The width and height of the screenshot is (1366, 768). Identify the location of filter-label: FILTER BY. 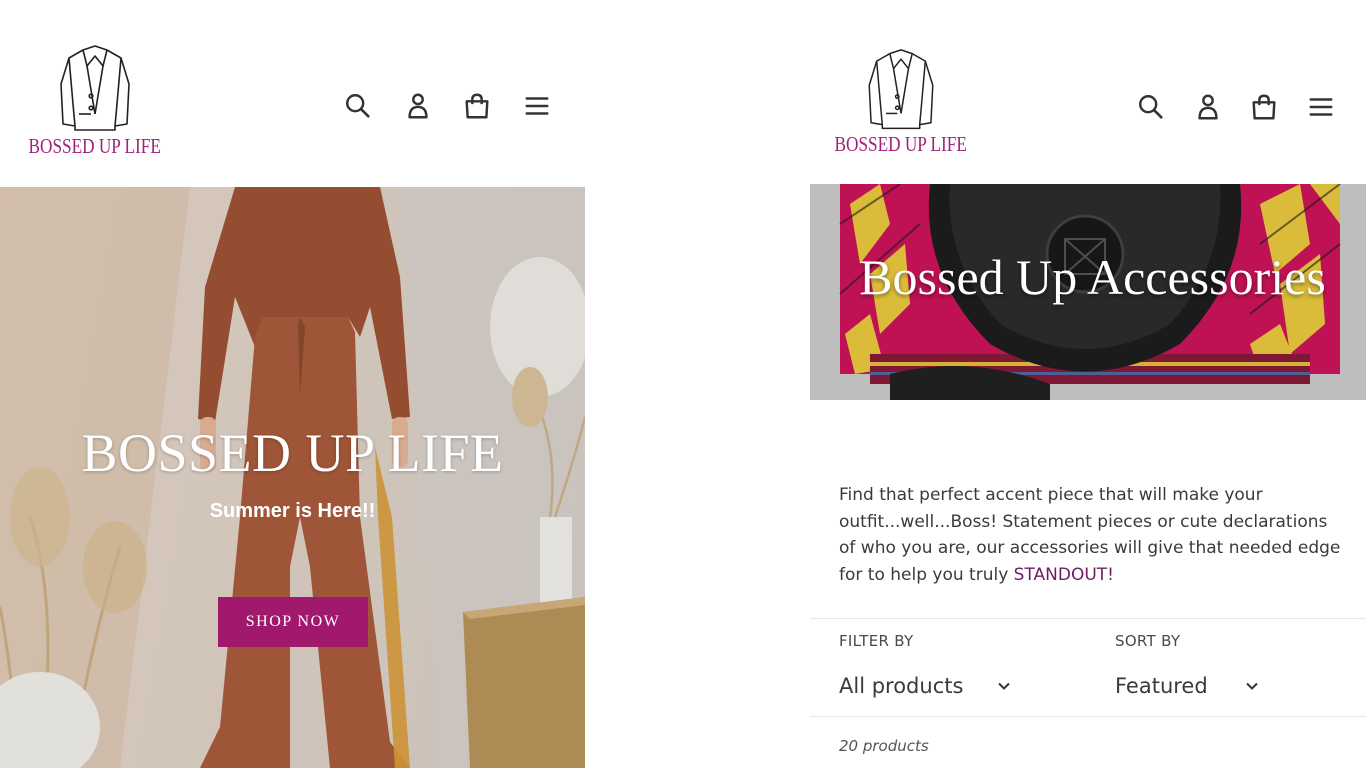
(876, 641).